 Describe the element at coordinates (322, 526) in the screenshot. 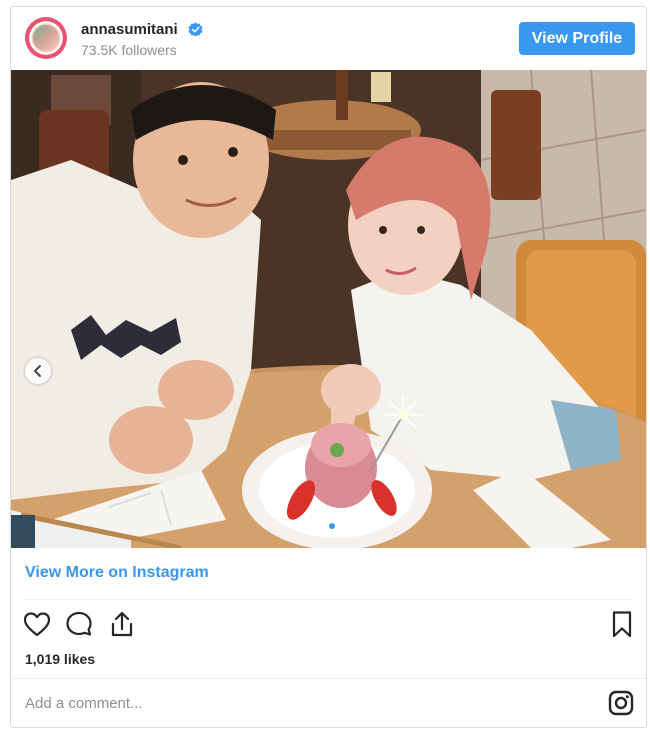

I see `carousel-dot` at that location.